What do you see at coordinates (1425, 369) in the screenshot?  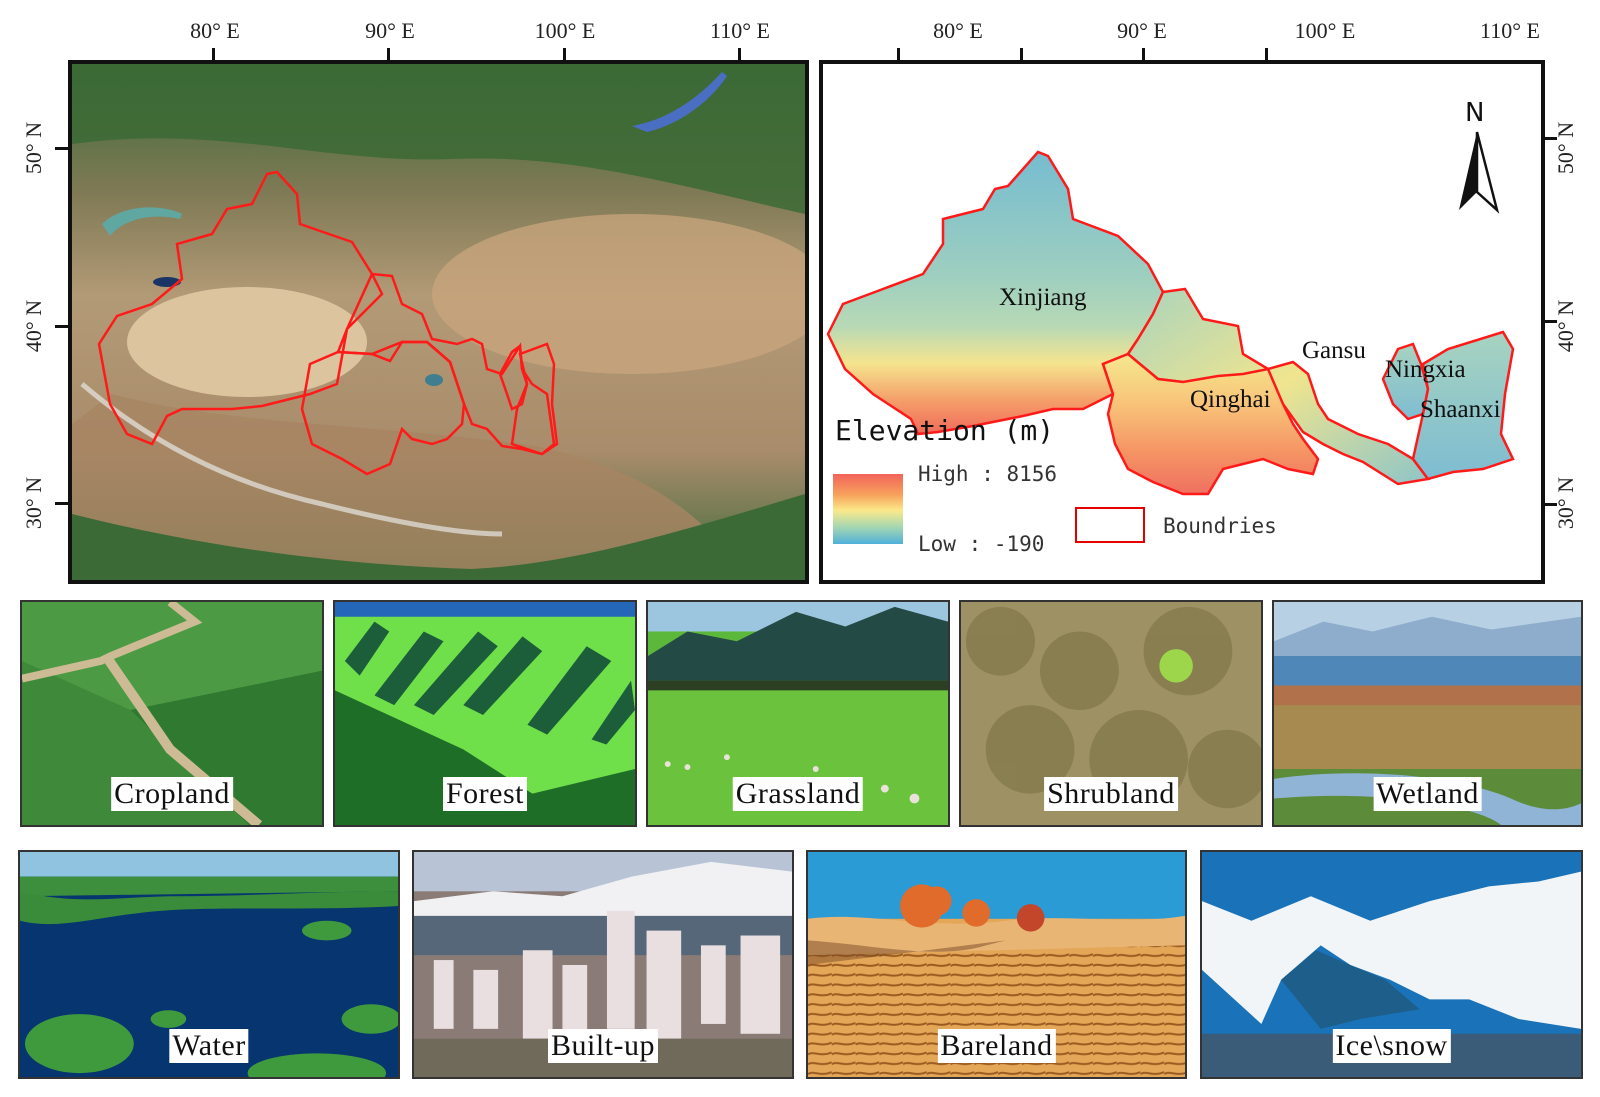 I see `label-ningxia: Ningxia` at bounding box center [1425, 369].